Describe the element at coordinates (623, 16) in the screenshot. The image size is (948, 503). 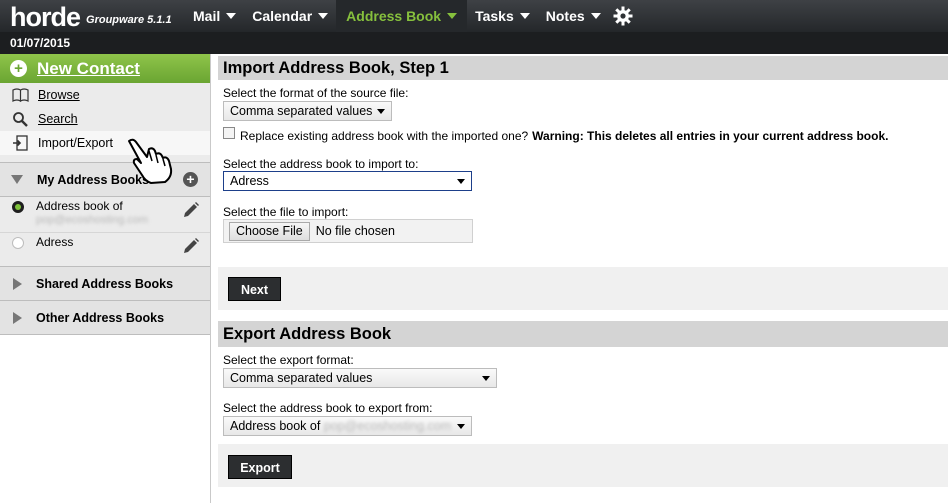
I see `gear-icon` at that location.